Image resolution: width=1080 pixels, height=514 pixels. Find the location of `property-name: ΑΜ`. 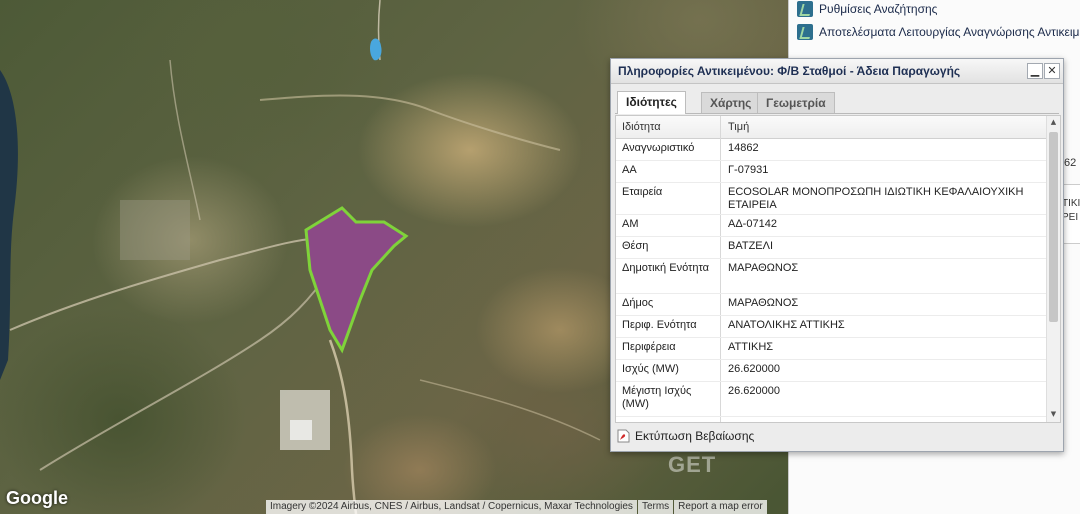

property-name: ΑΜ is located at coordinates (630, 224).